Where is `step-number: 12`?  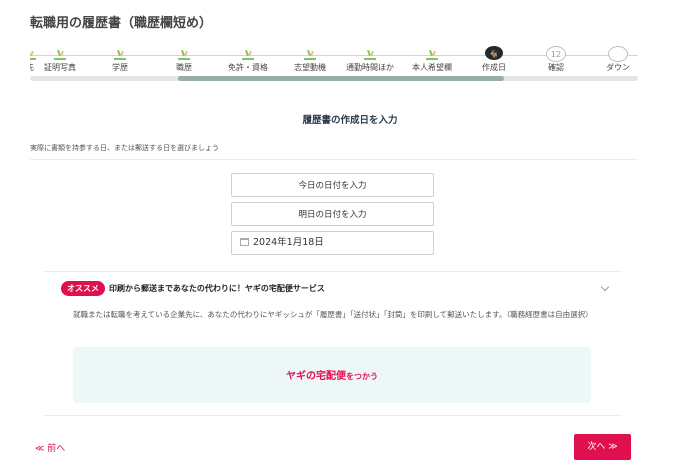
step-number: 12 is located at coordinates (556, 54).